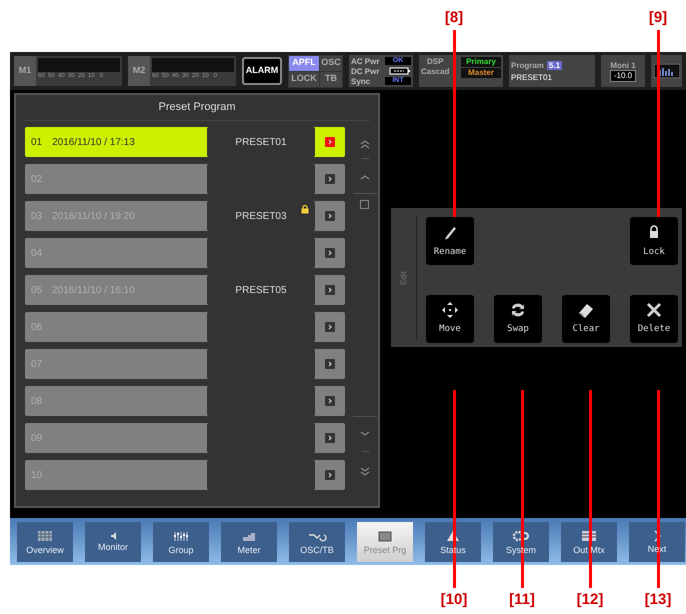 This screenshot has height=614, width=686. What do you see at coordinates (527, 65) in the screenshot?
I see `program-label: Program` at bounding box center [527, 65].